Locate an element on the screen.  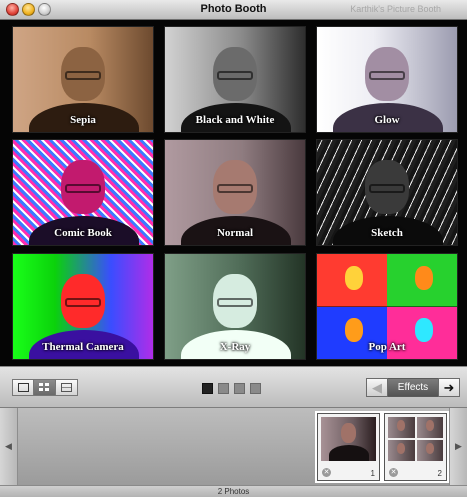
effects-navigator: ◀ Effects ➜ is located at coordinates (413, 387).